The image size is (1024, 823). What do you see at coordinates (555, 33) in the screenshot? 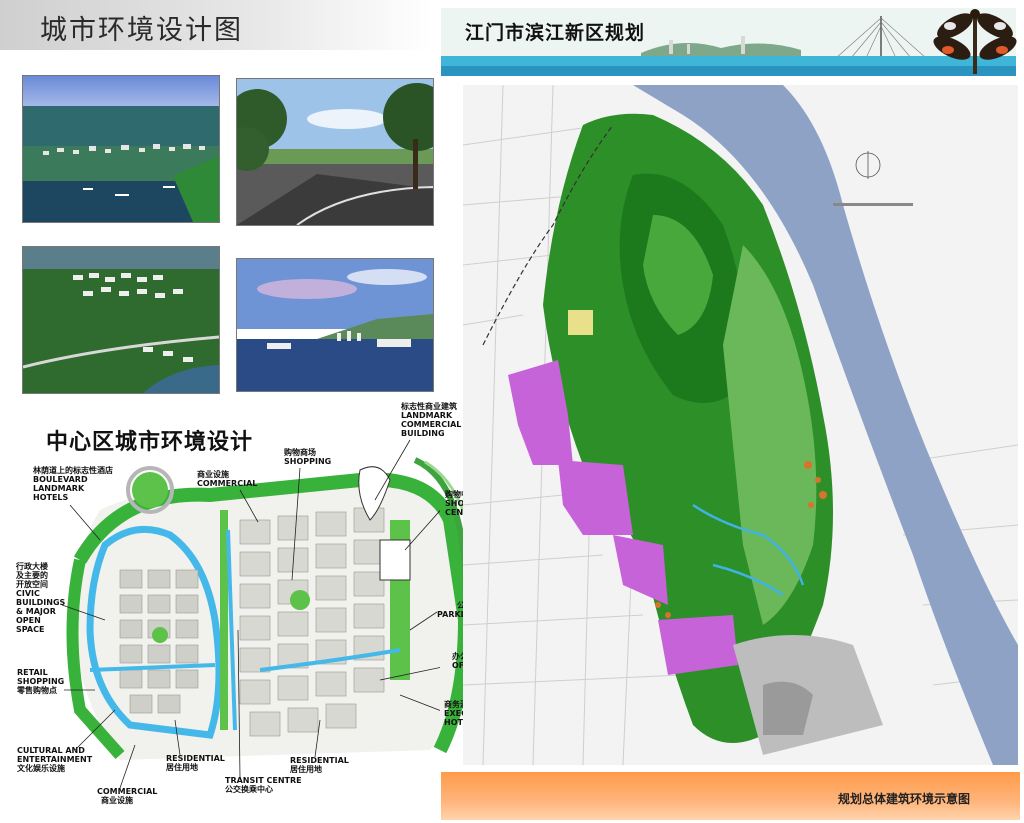
I see `project-title: 江门市滨江新区规划` at bounding box center [555, 33].